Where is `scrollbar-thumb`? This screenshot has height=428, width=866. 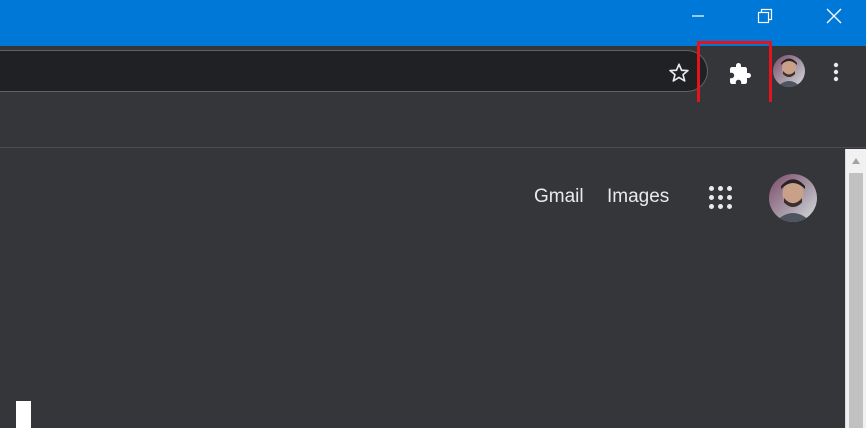 scrollbar-thumb is located at coordinates (856, 300).